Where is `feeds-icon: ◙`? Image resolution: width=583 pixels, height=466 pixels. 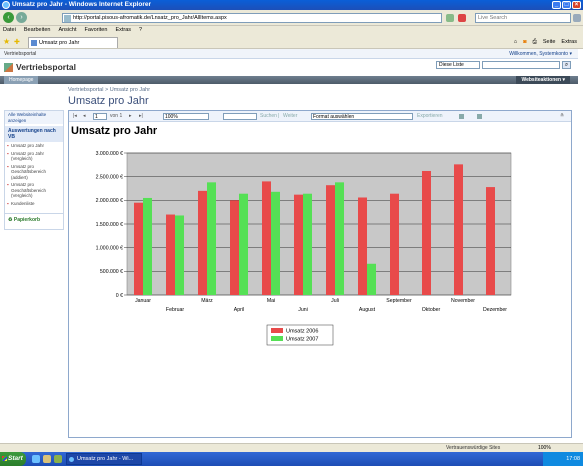
feeds-icon: ◙ is located at coordinates (524, 42).